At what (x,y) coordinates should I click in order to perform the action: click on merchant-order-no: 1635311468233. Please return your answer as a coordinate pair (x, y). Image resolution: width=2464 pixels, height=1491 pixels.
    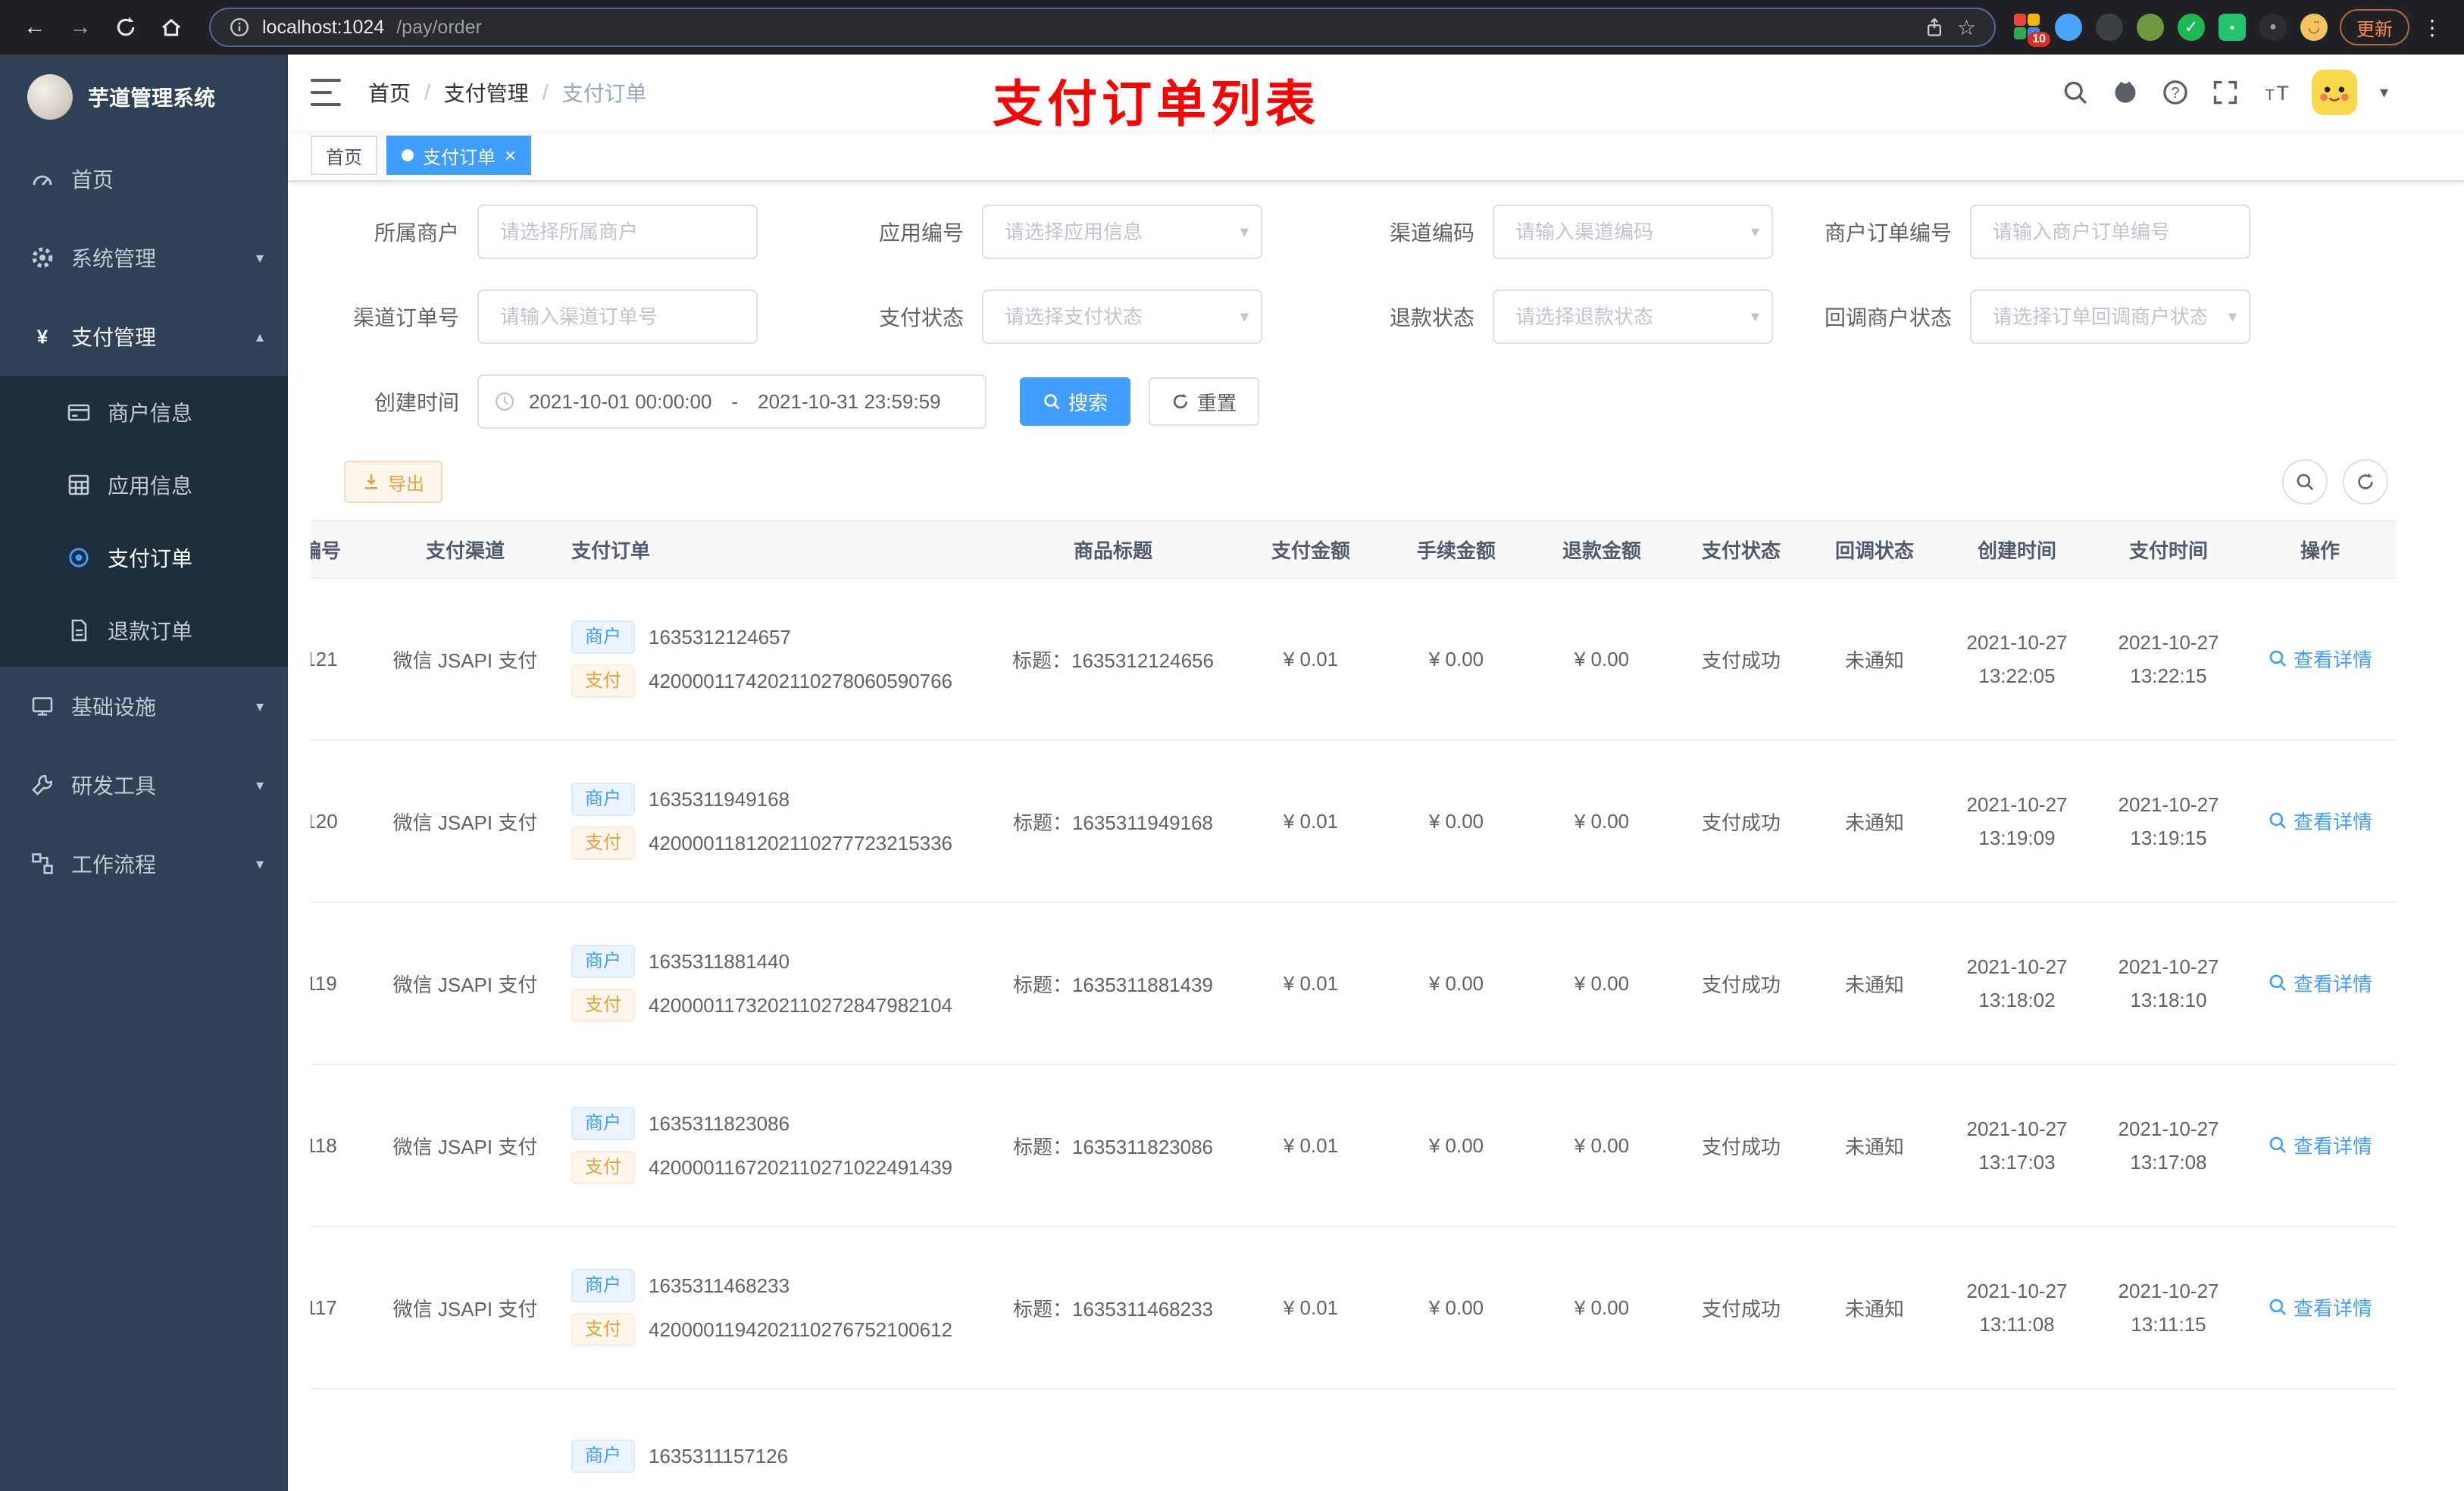
    Looking at the image, I should click on (719, 1285).